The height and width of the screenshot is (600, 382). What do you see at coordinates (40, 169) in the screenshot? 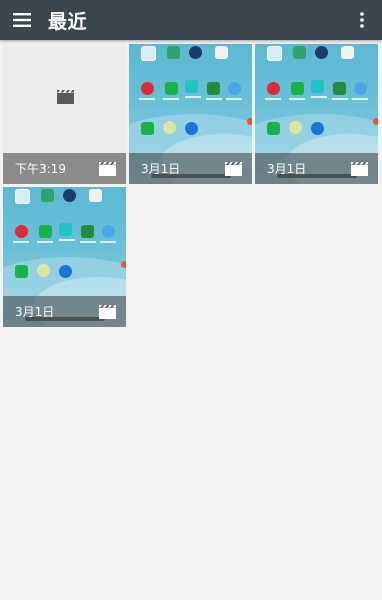
I see `tile-date-label: 下午3:19` at bounding box center [40, 169].